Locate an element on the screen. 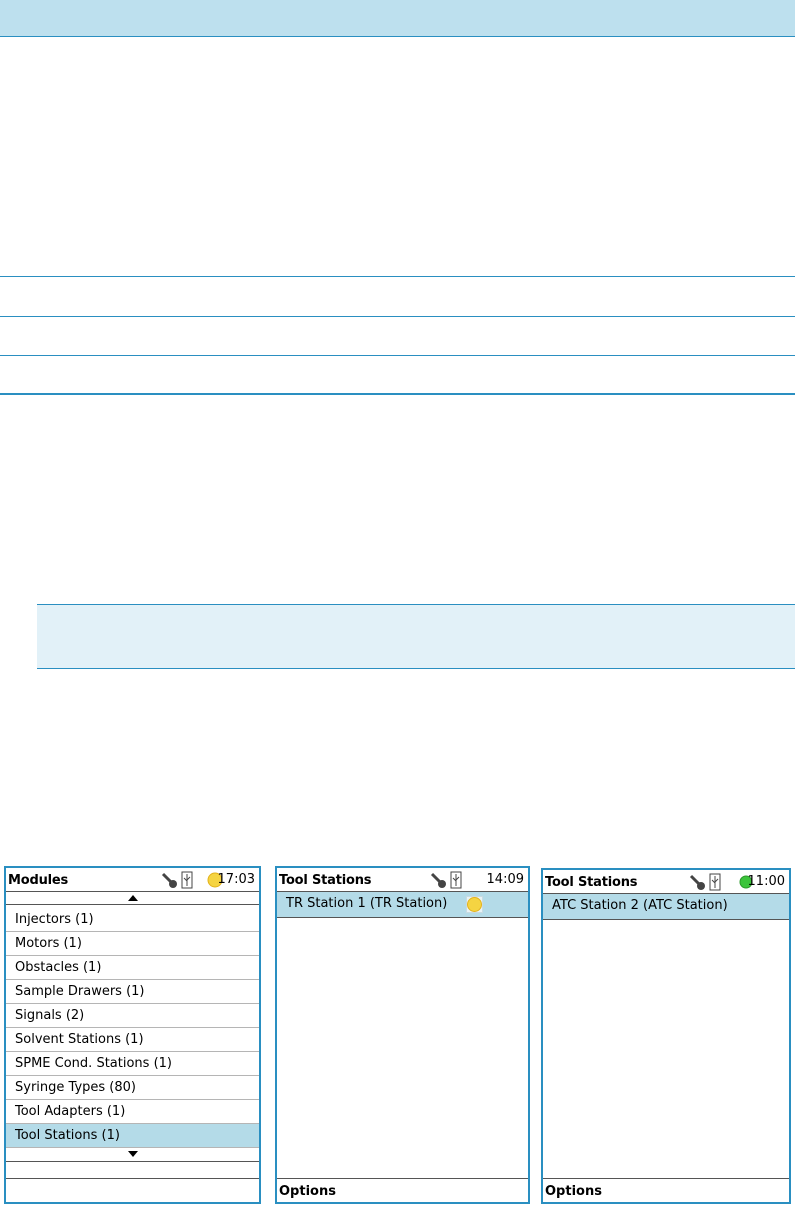  clock: 11:00 is located at coordinates (766, 881).